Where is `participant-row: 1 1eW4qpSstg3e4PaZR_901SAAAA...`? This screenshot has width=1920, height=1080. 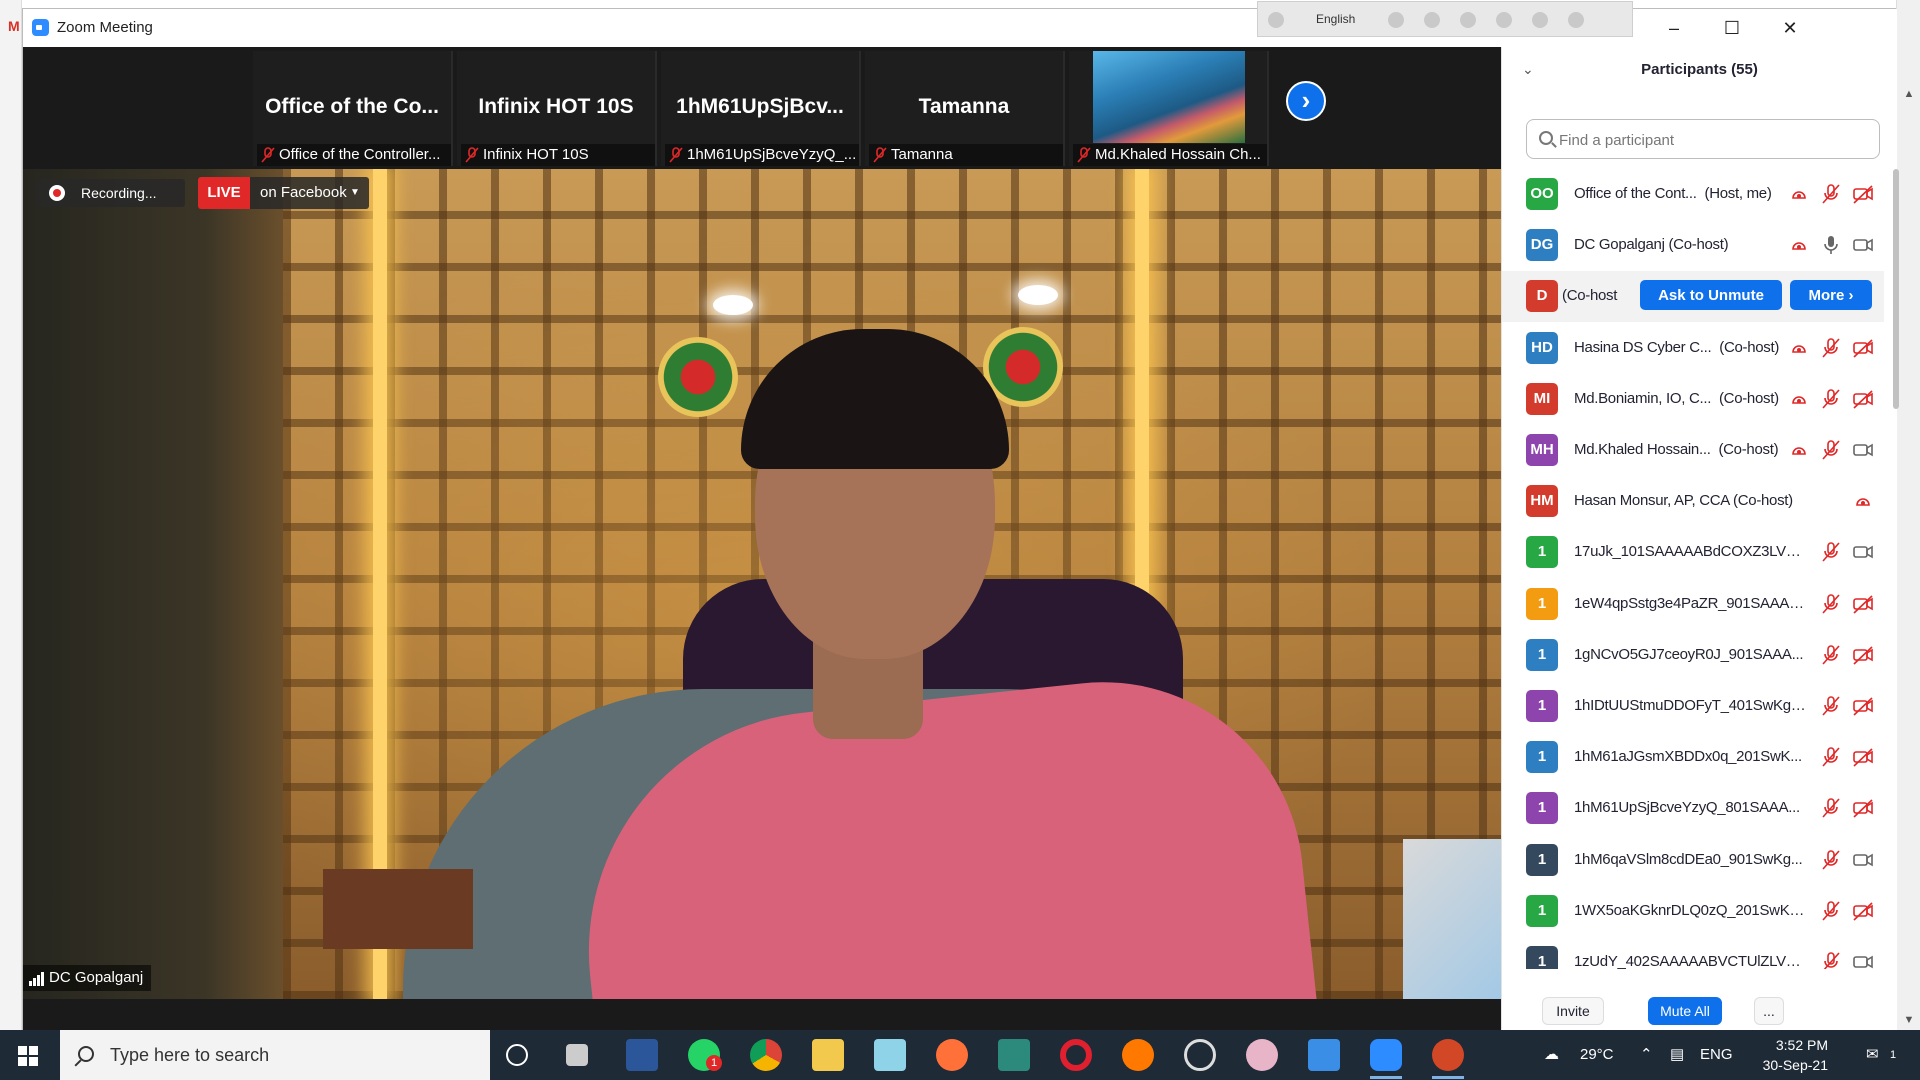 participant-row: 1 1eW4qpSstg3e4PaZR_901SAAAA... is located at coordinates (1693, 604).